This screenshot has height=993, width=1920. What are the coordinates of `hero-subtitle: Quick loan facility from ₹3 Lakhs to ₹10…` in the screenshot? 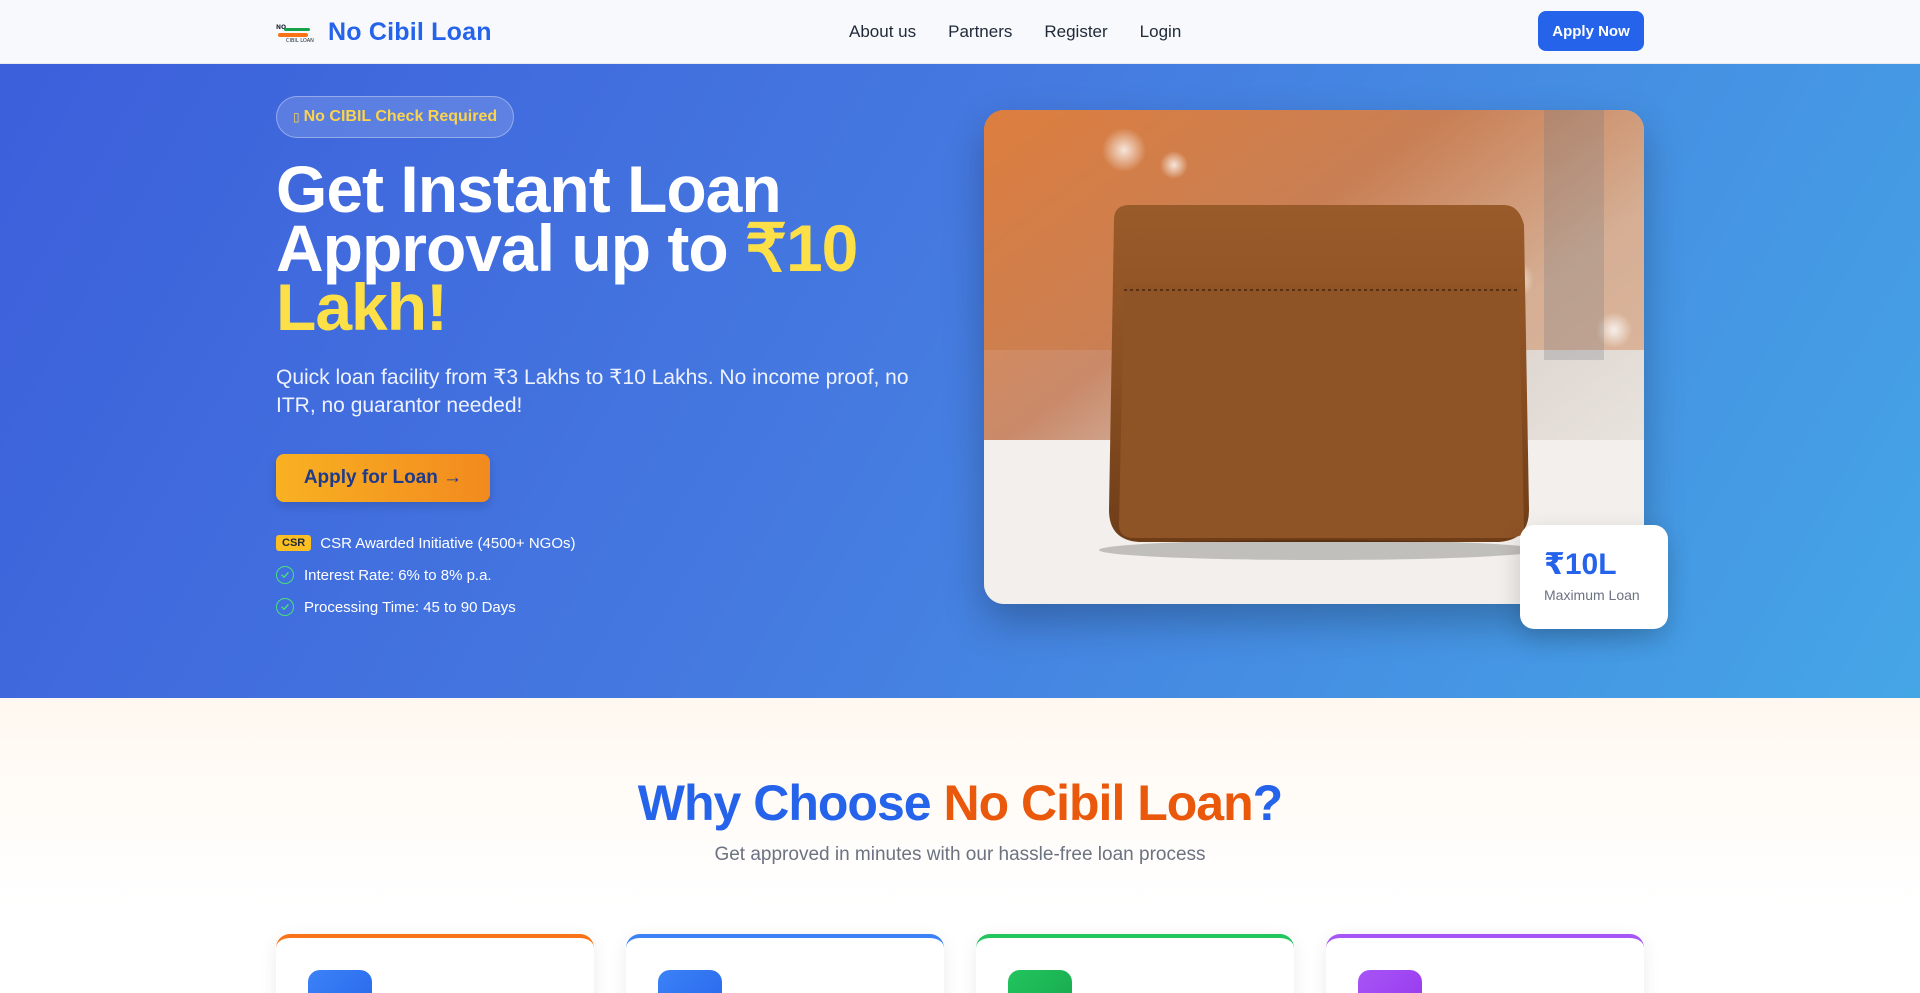 It's located at (592, 391).